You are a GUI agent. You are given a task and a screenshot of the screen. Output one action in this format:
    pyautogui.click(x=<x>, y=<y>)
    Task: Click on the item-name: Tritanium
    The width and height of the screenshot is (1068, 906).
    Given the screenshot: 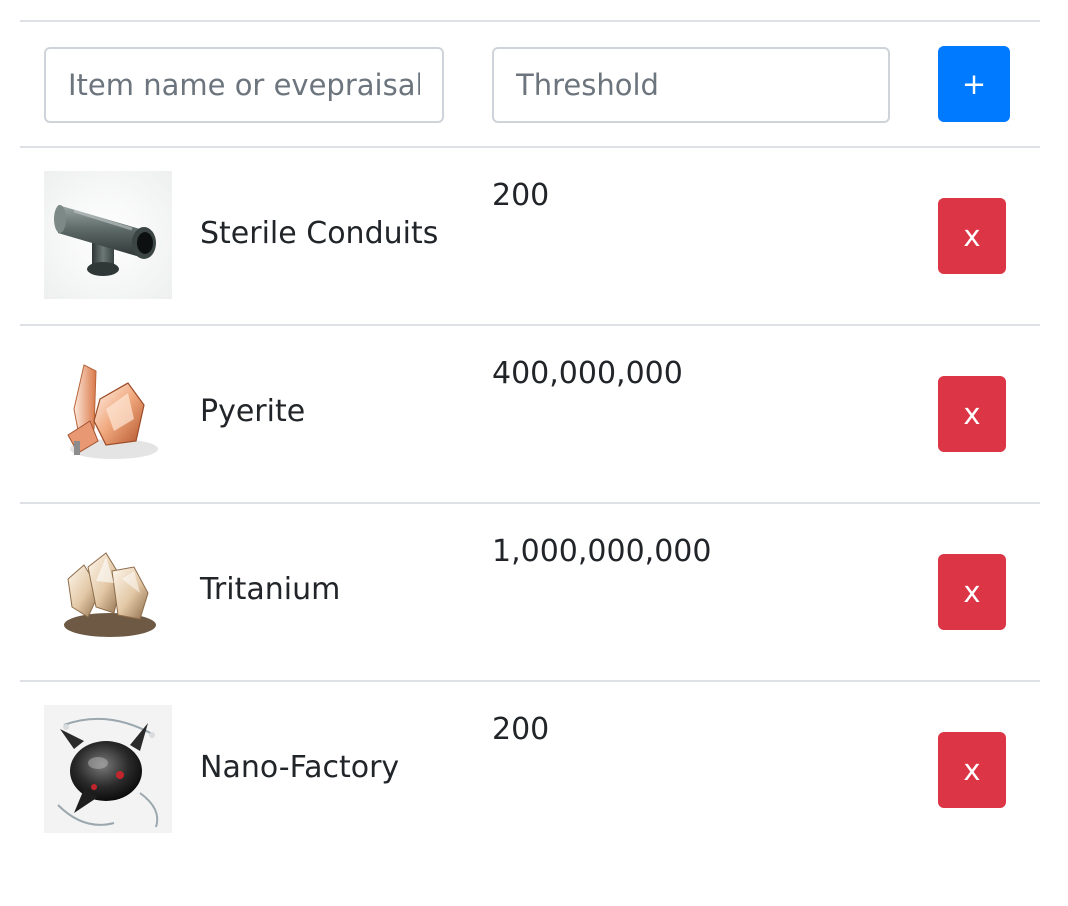 What is the action you would take?
    pyautogui.click(x=270, y=589)
    